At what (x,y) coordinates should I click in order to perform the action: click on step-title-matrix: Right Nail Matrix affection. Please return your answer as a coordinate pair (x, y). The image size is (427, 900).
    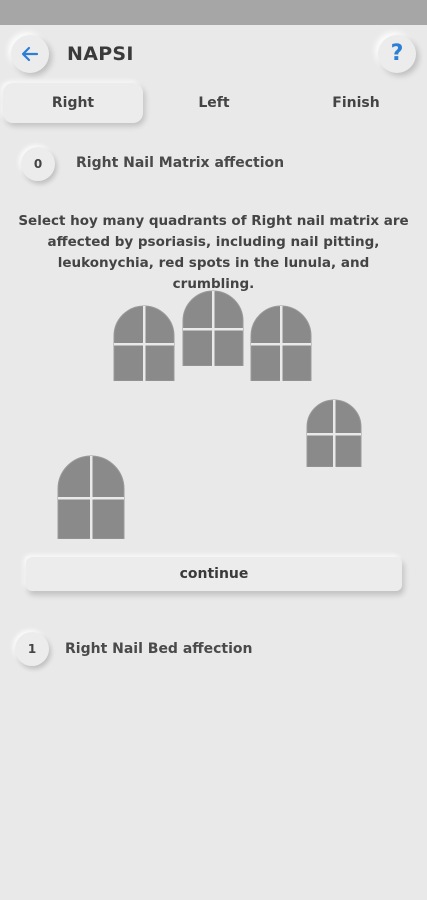
    Looking at the image, I should click on (180, 163).